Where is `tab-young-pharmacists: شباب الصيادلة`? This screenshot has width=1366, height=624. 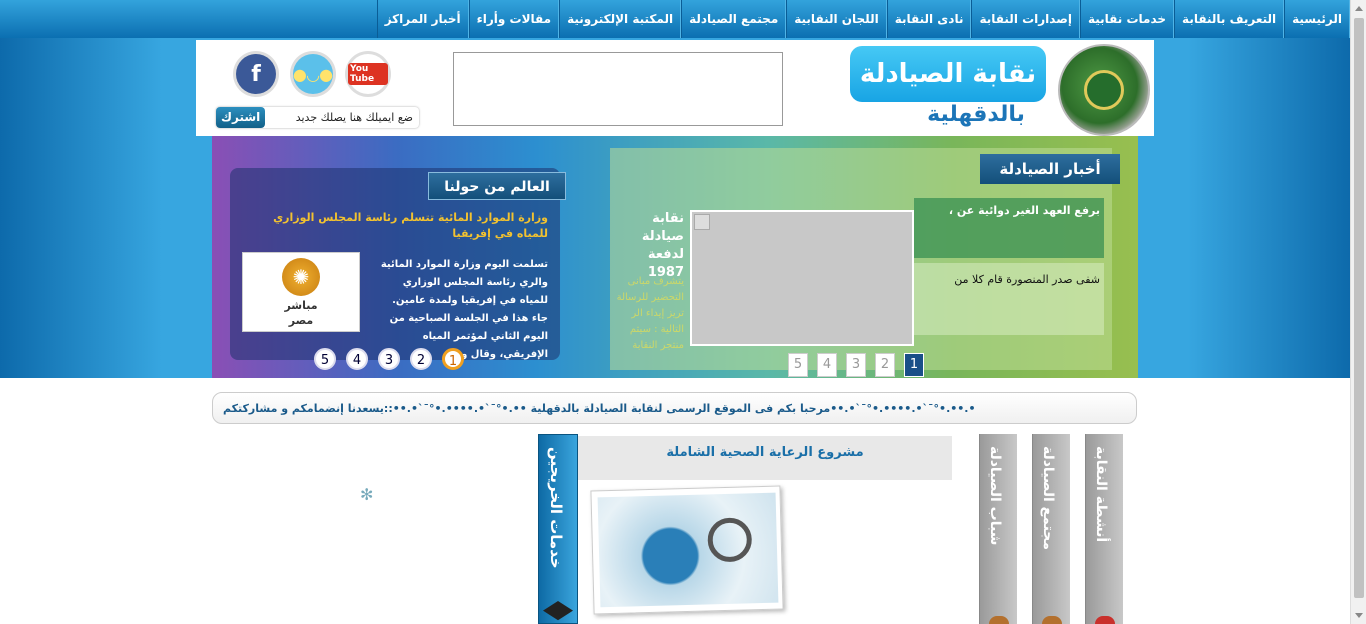 tab-young-pharmacists: شباب الصيادلة is located at coordinates (998, 529).